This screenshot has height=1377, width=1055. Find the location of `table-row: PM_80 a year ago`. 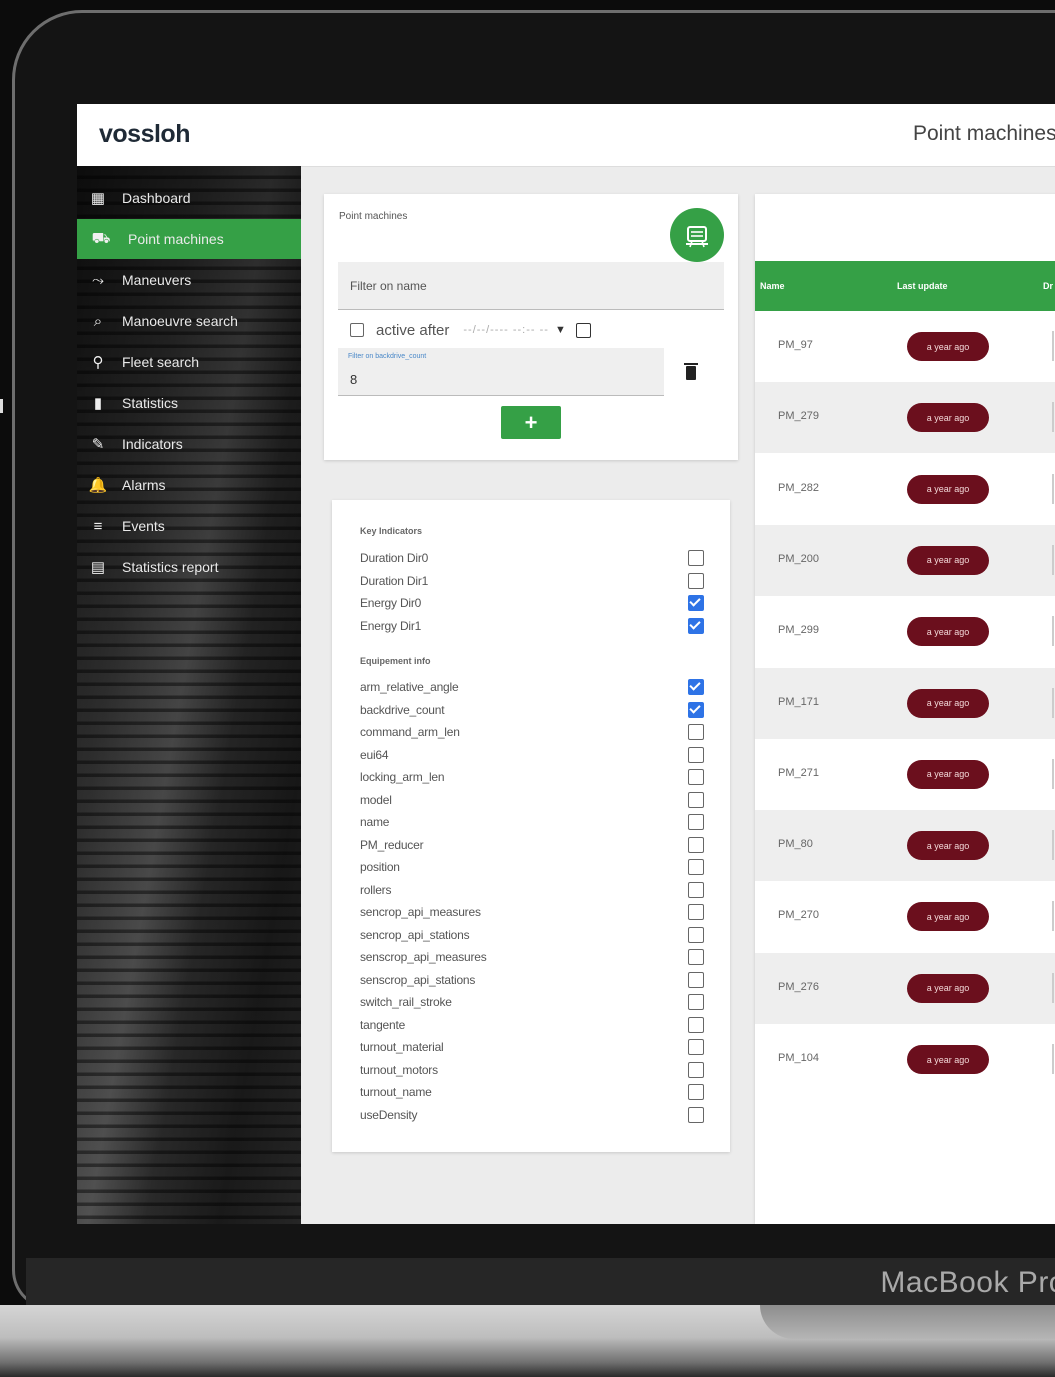

table-row: PM_80 a year ago is located at coordinates (905, 846).